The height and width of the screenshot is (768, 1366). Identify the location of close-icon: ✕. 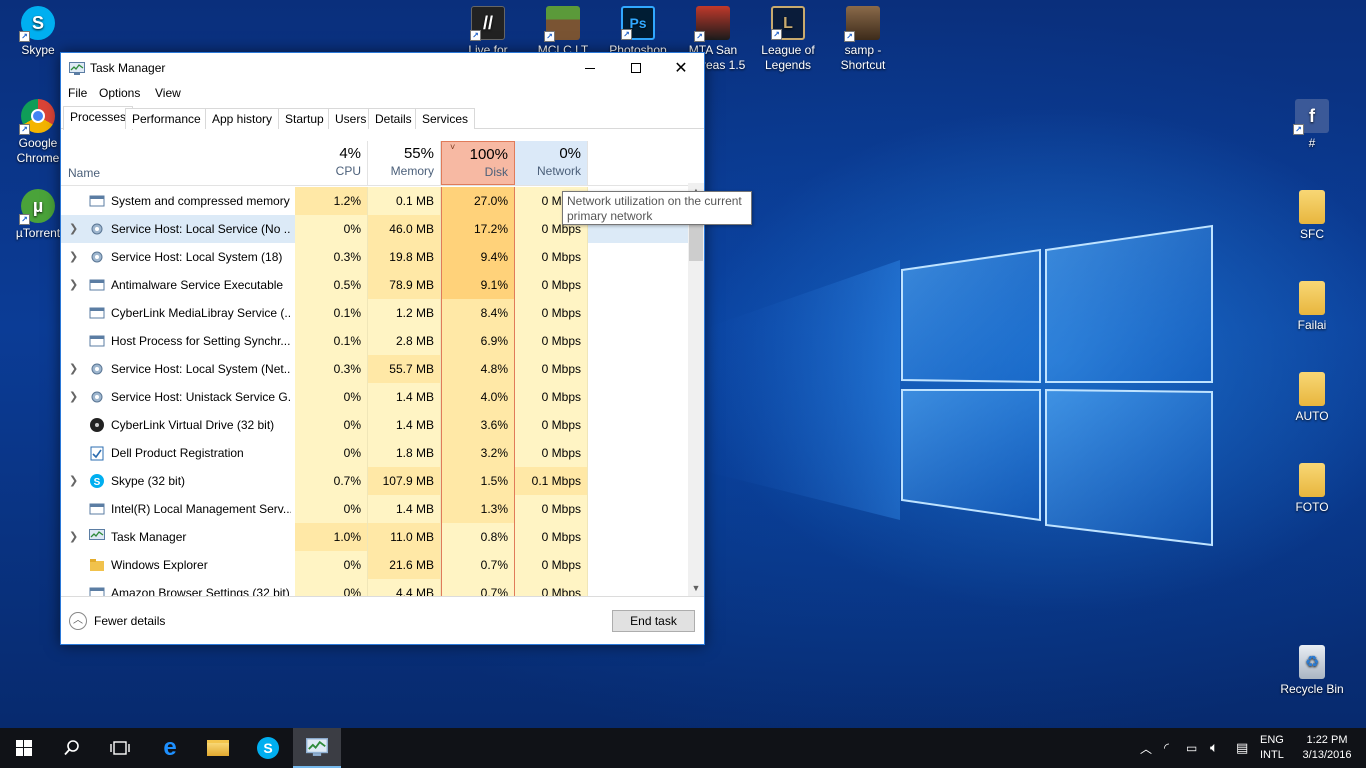
(681, 68).